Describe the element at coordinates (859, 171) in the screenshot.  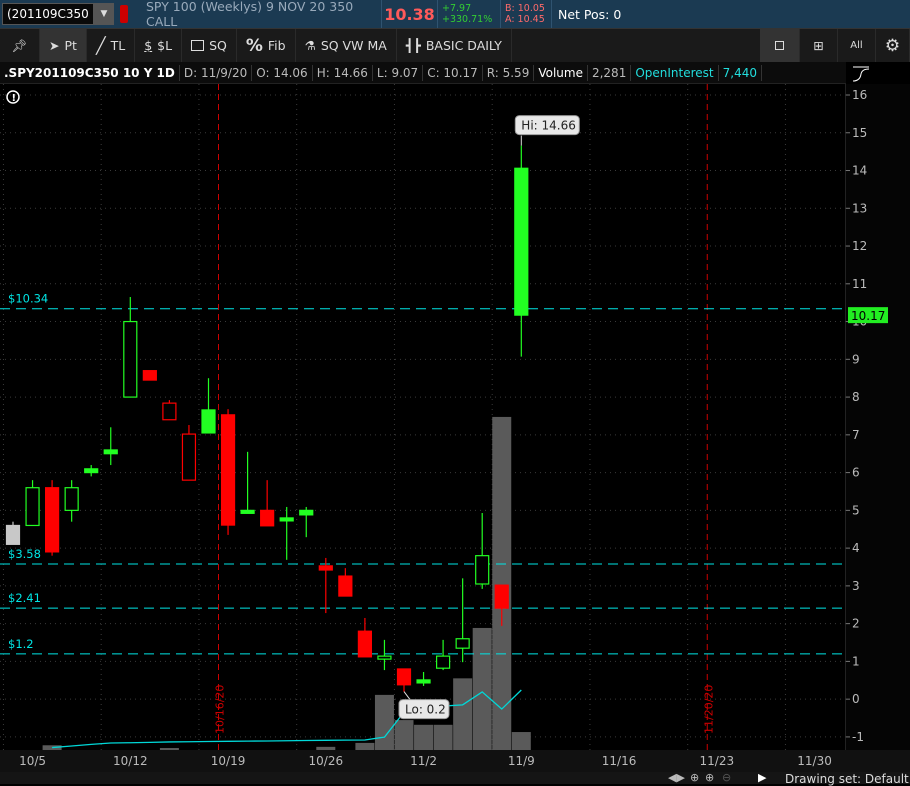
I see `y-tick-label: 14` at that location.